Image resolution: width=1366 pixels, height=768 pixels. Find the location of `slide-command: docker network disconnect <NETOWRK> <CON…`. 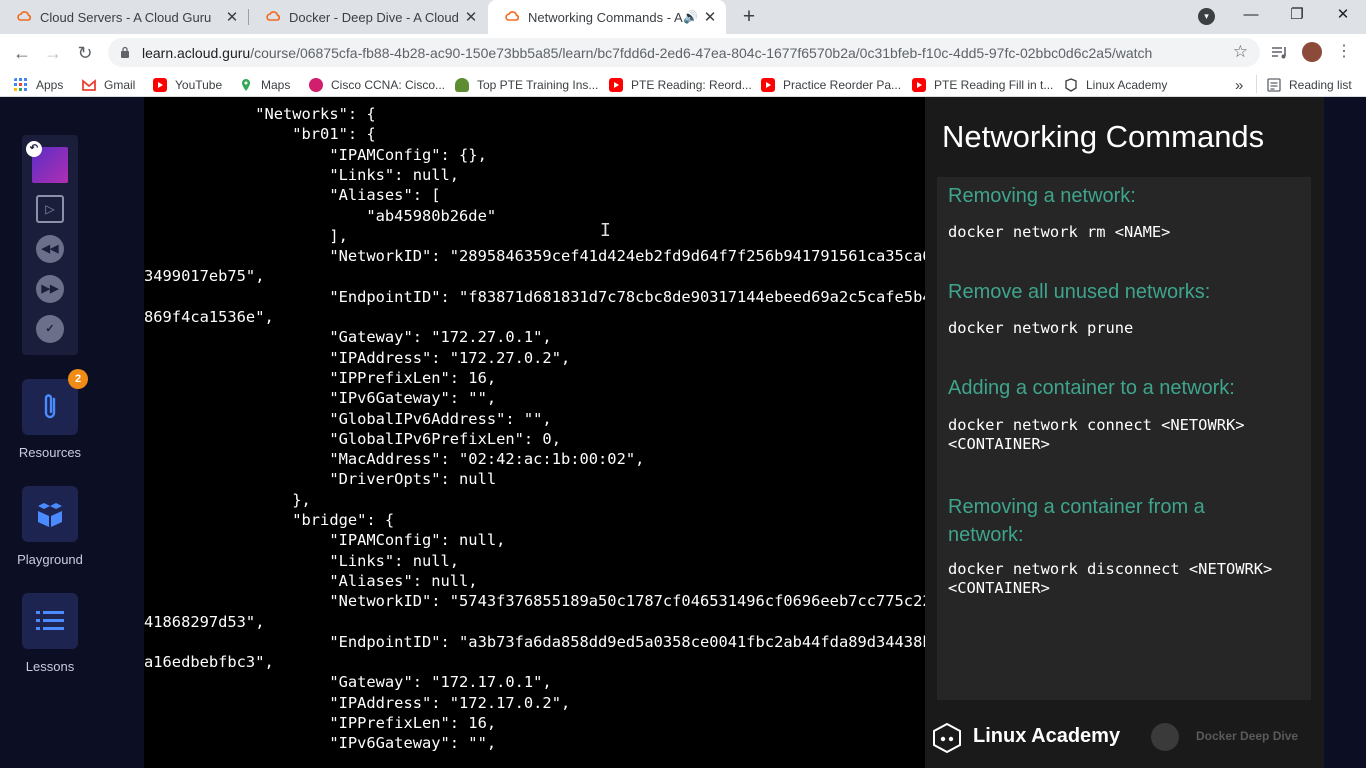

slide-command: docker network disconnect <NETOWRK> <CON… is located at coordinates (1110, 578).